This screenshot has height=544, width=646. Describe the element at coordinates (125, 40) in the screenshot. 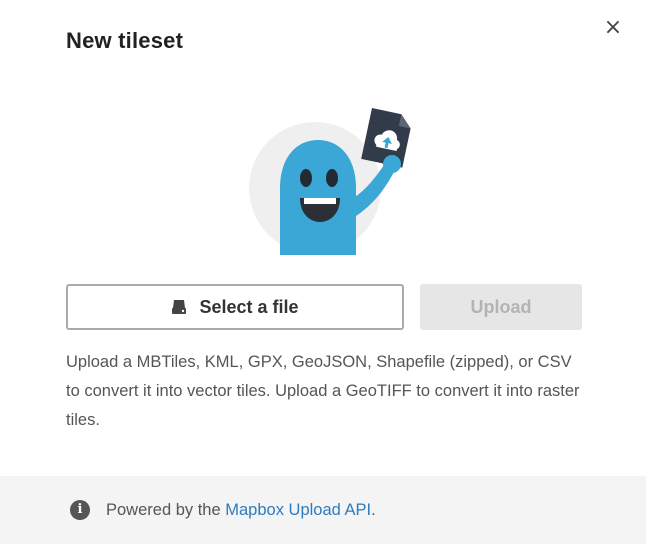

I see `modal-title: New tileset` at that location.